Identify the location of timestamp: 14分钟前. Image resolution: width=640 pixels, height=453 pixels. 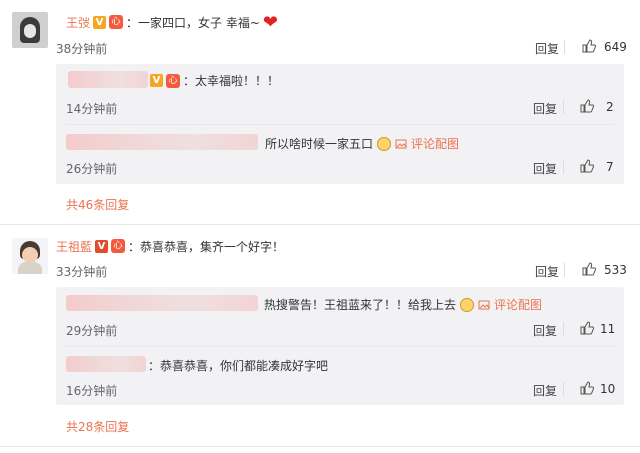
(92, 109).